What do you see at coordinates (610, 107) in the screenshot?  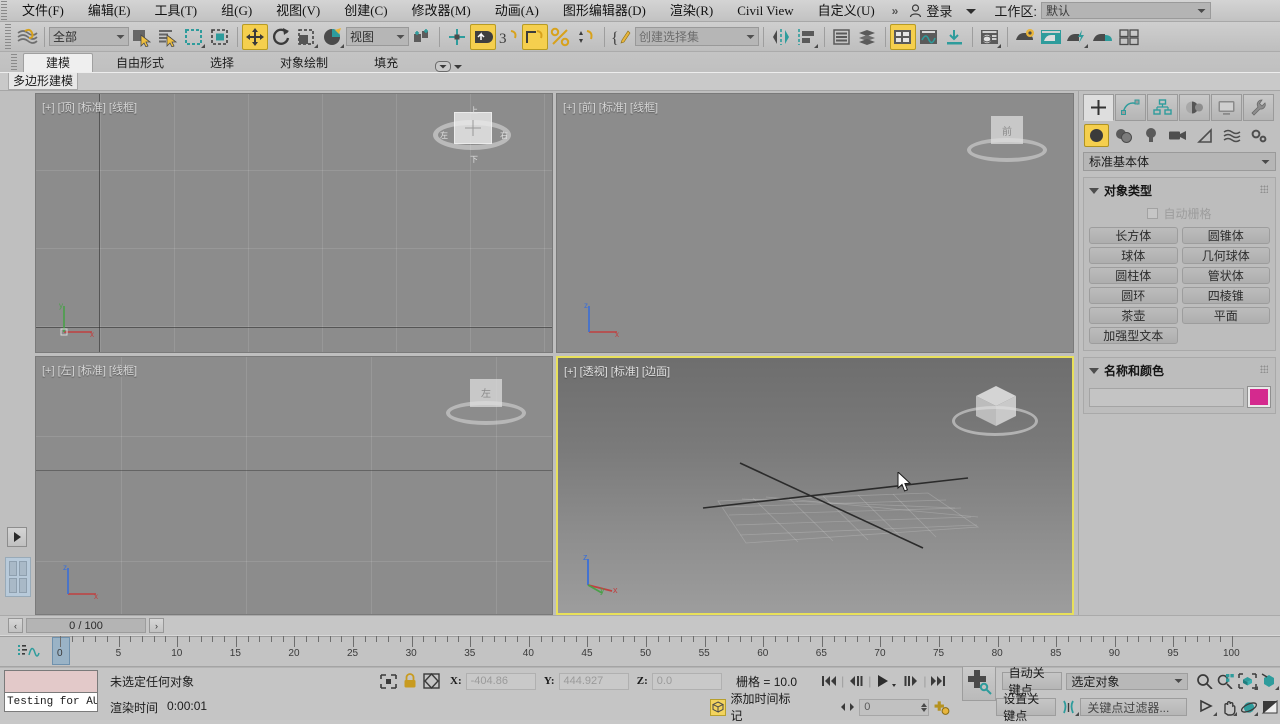 I see `viewport-front-label: [+] [前] [标准] [线框]` at bounding box center [610, 107].